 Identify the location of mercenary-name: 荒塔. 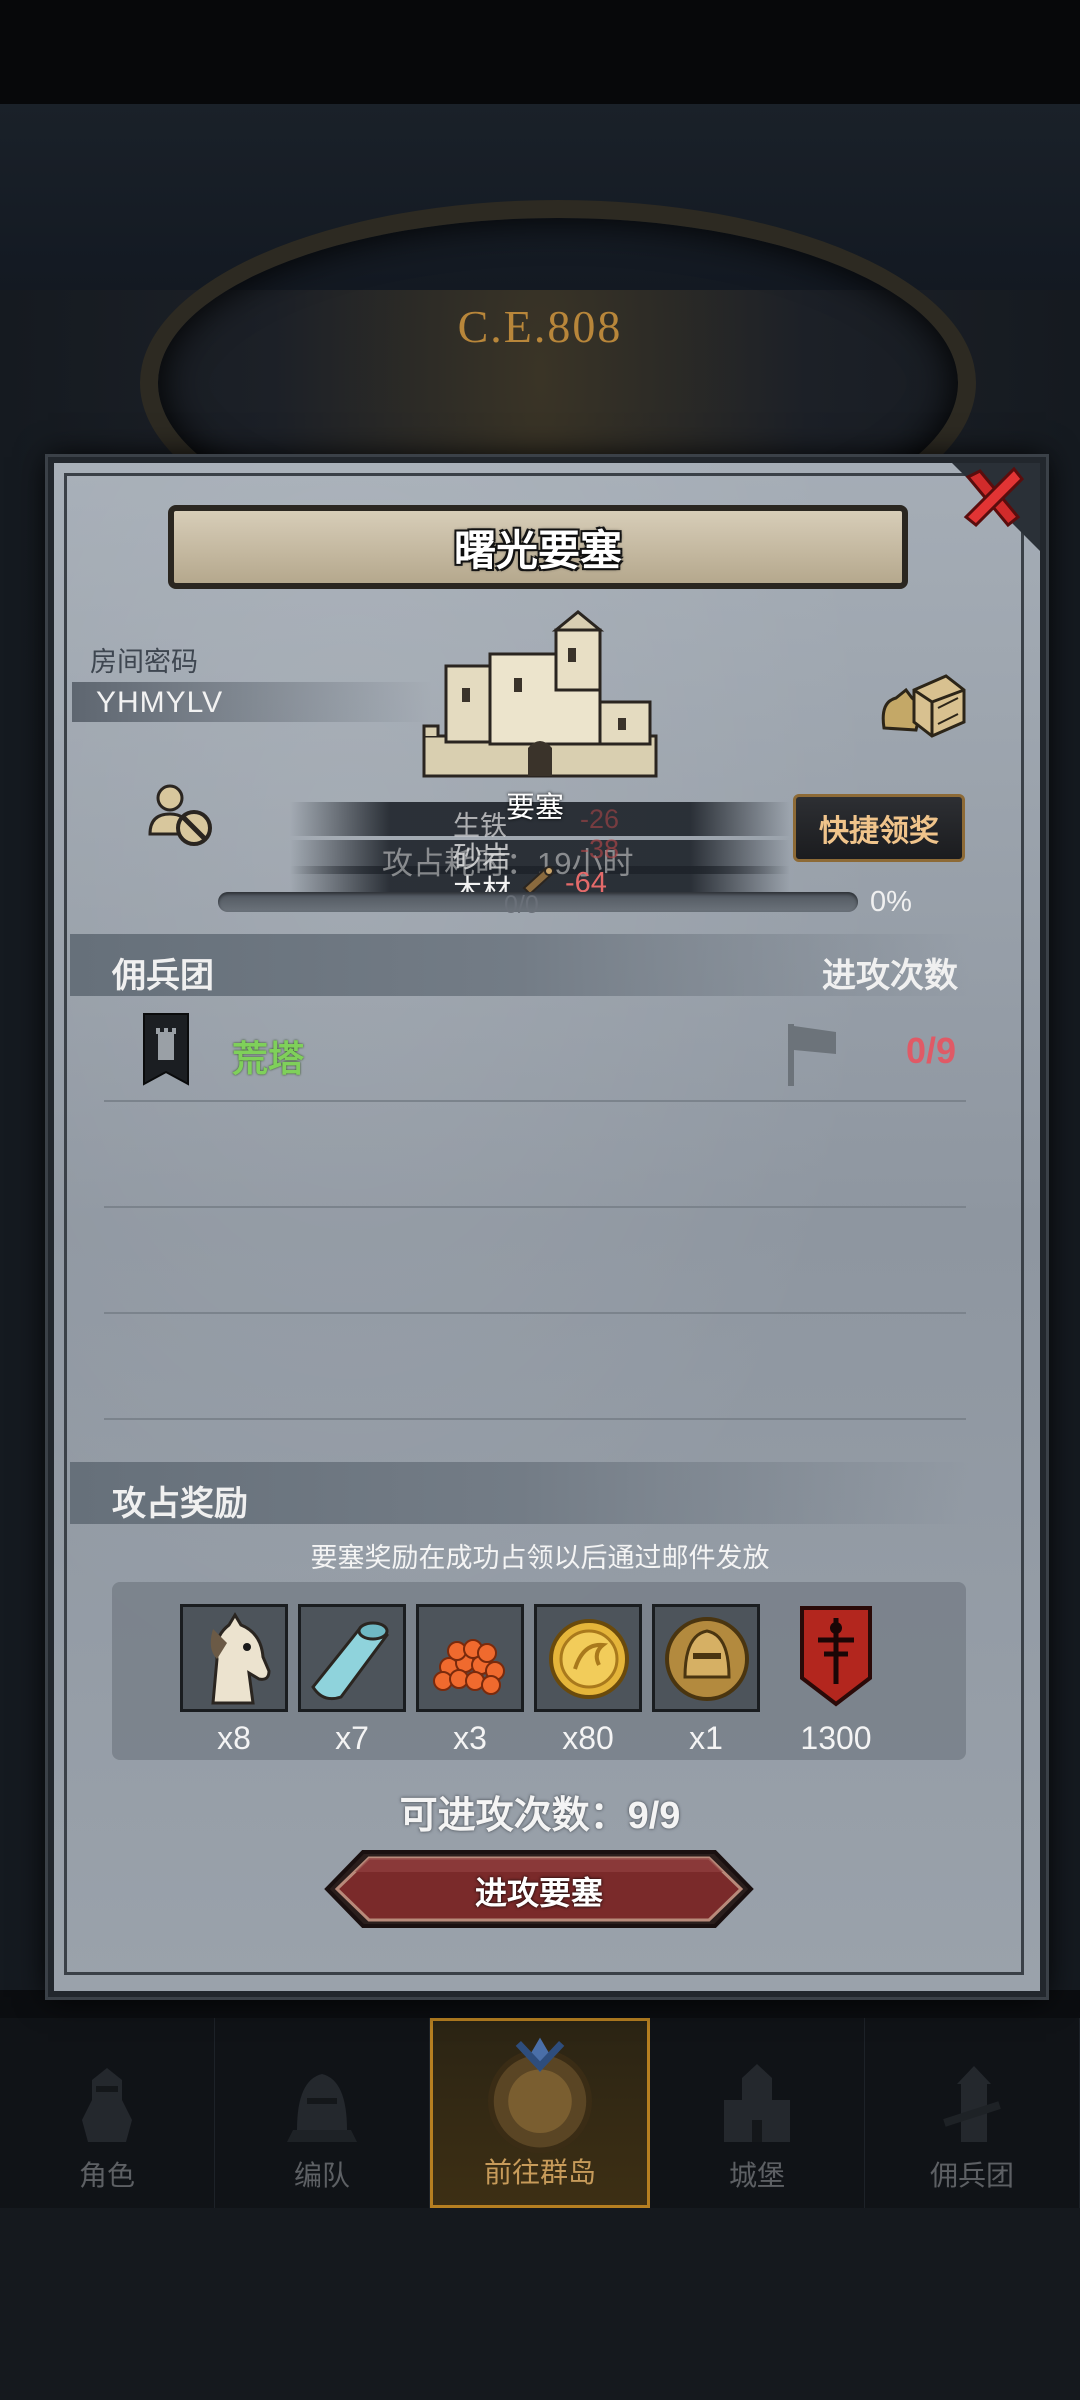
(268, 1056).